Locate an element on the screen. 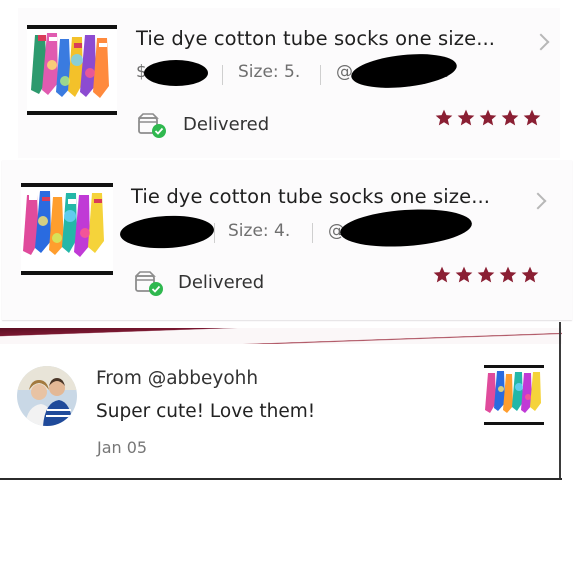  seller-handle-prefix: @ is located at coordinates (344, 72).